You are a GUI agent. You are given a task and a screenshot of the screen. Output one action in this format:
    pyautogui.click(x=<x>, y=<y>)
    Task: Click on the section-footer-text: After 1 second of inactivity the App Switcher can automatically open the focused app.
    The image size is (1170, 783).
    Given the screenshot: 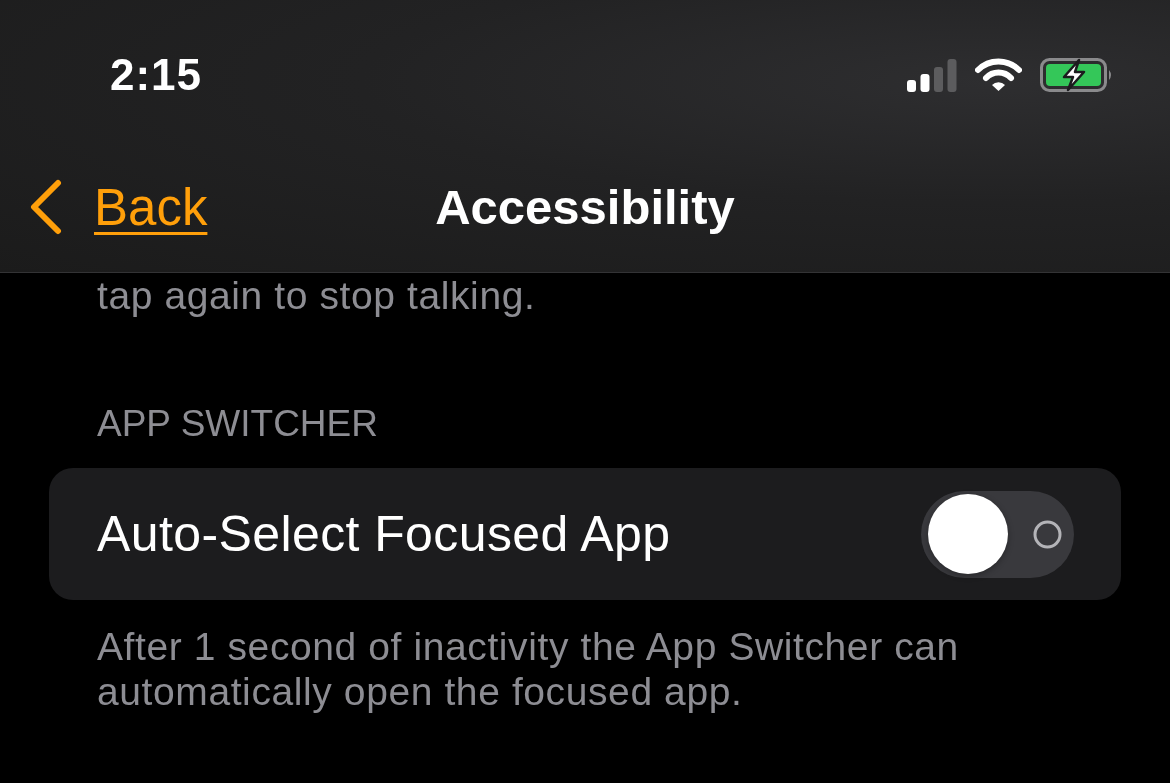 What is the action you would take?
    pyautogui.click(x=528, y=669)
    